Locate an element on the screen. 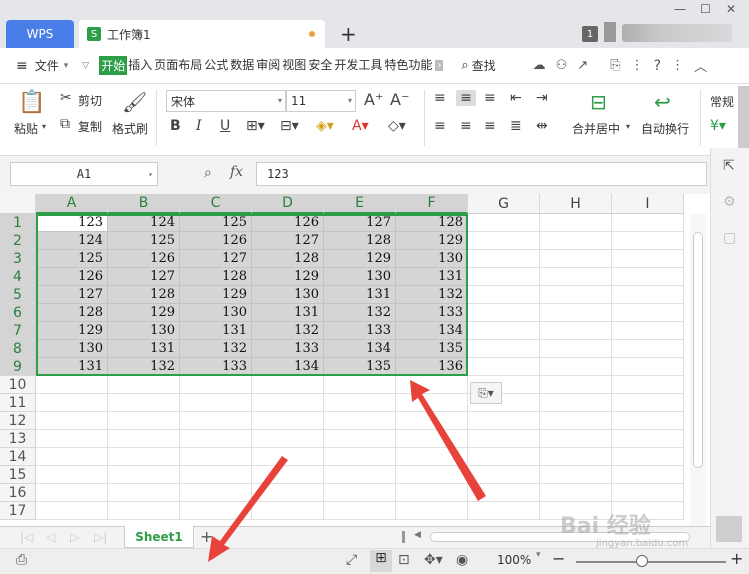 The image size is (749, 574). cut-button: 剪切 is located at coordinates (90, 100).